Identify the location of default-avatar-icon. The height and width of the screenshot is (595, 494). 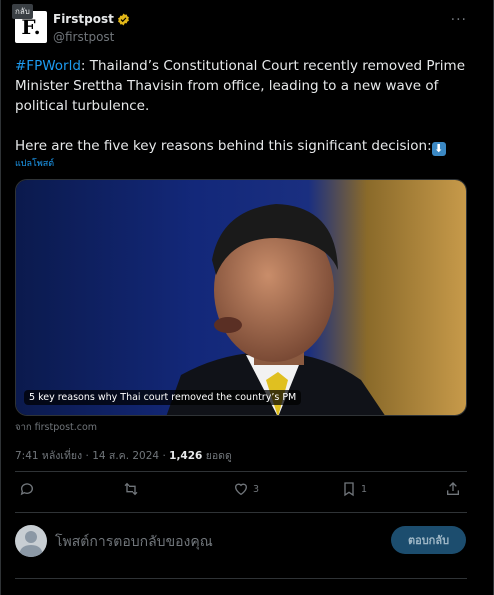
(31, 544).